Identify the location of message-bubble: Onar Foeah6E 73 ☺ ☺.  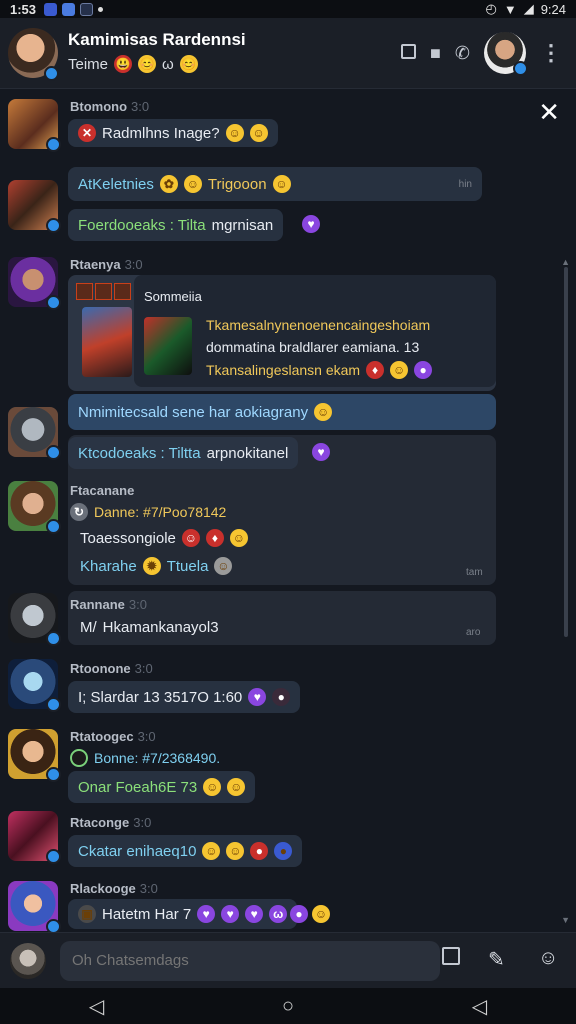
(162, 787).